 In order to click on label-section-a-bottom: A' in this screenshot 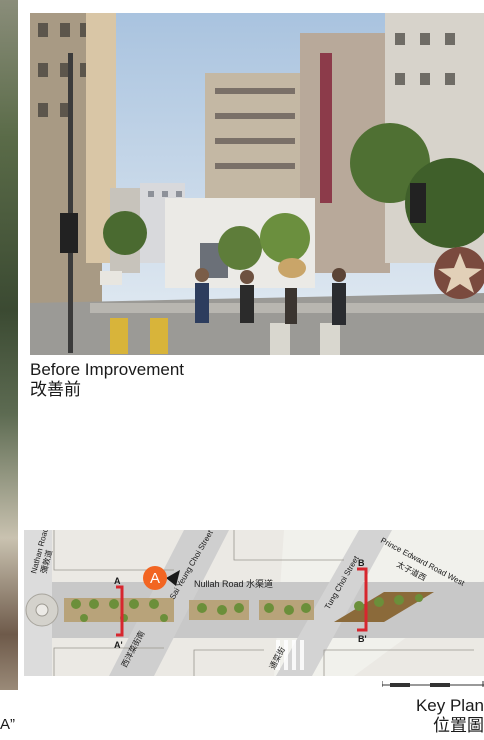, I will do `click(118, 645)`.